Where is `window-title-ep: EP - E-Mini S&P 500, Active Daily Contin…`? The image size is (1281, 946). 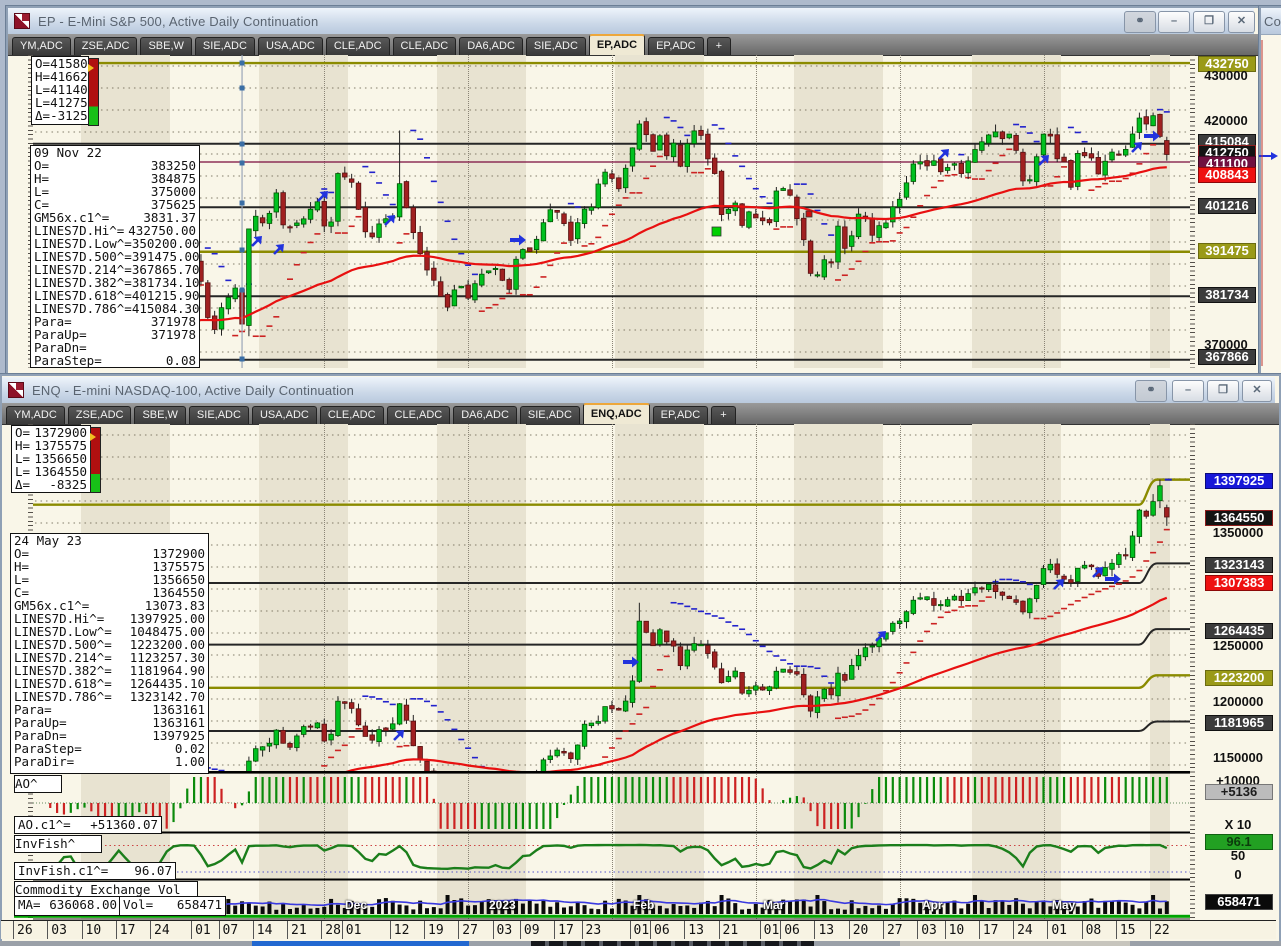
window-title-ep: EP - E-Mini S&P 500, Active Daily Contin… is located at coordinates (178, 21).